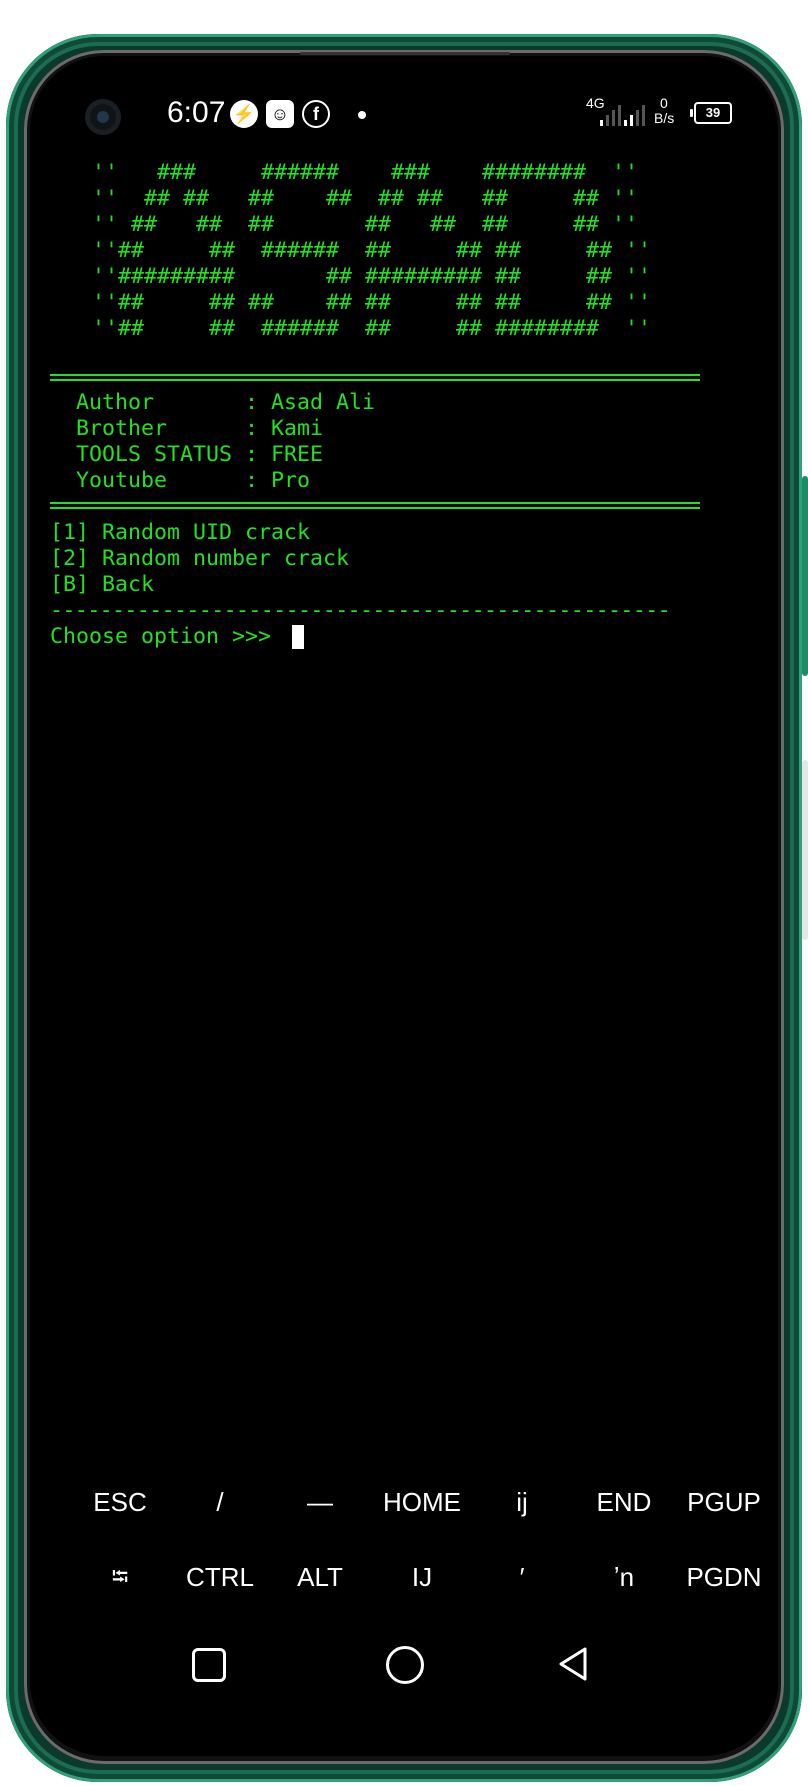 This screenshot has height=1786, width=808. Describe the element at coordinates (372, 328) in the screenshot. I see `banner-line: ''## ## ###### ## ## ######## ''` at that location.